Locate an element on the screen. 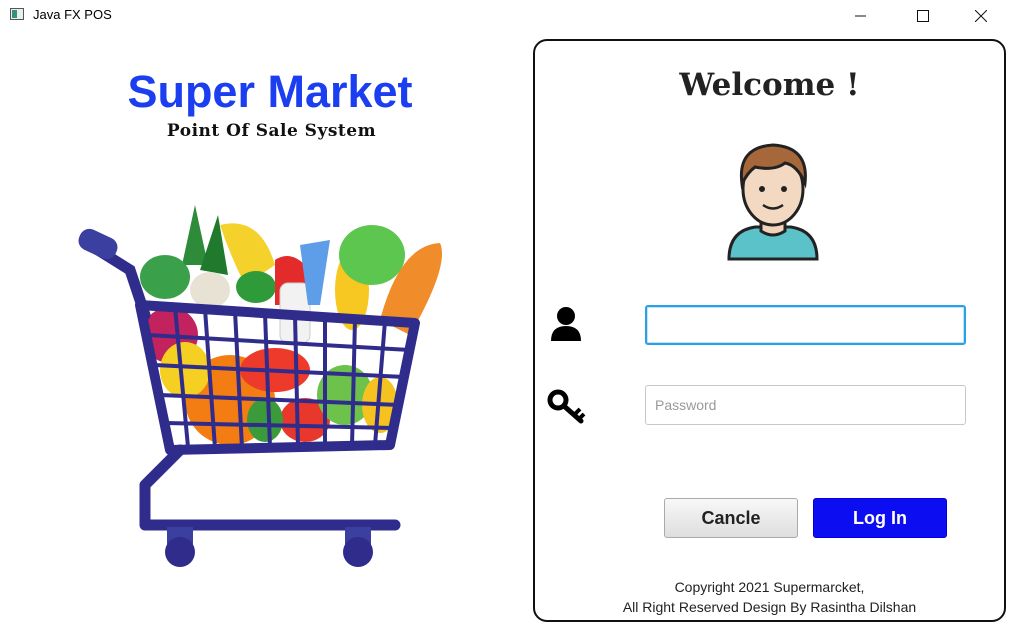 Image resolution: width=1009 pixels, height=627 pixels. password-input is located at coordinates (805, 405).